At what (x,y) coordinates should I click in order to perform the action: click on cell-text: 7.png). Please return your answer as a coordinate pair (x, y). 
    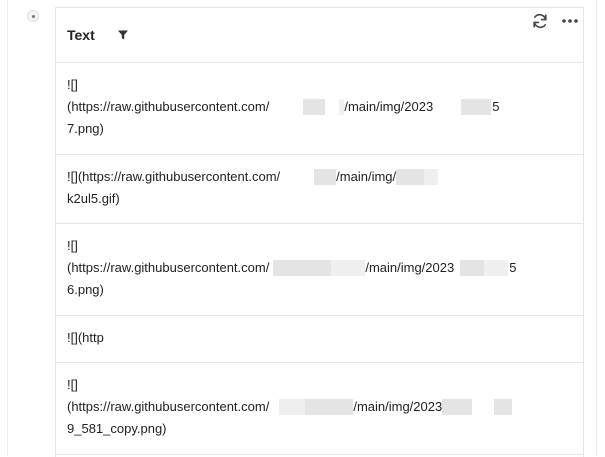
    Looking at the image, I should click on (85, 128).